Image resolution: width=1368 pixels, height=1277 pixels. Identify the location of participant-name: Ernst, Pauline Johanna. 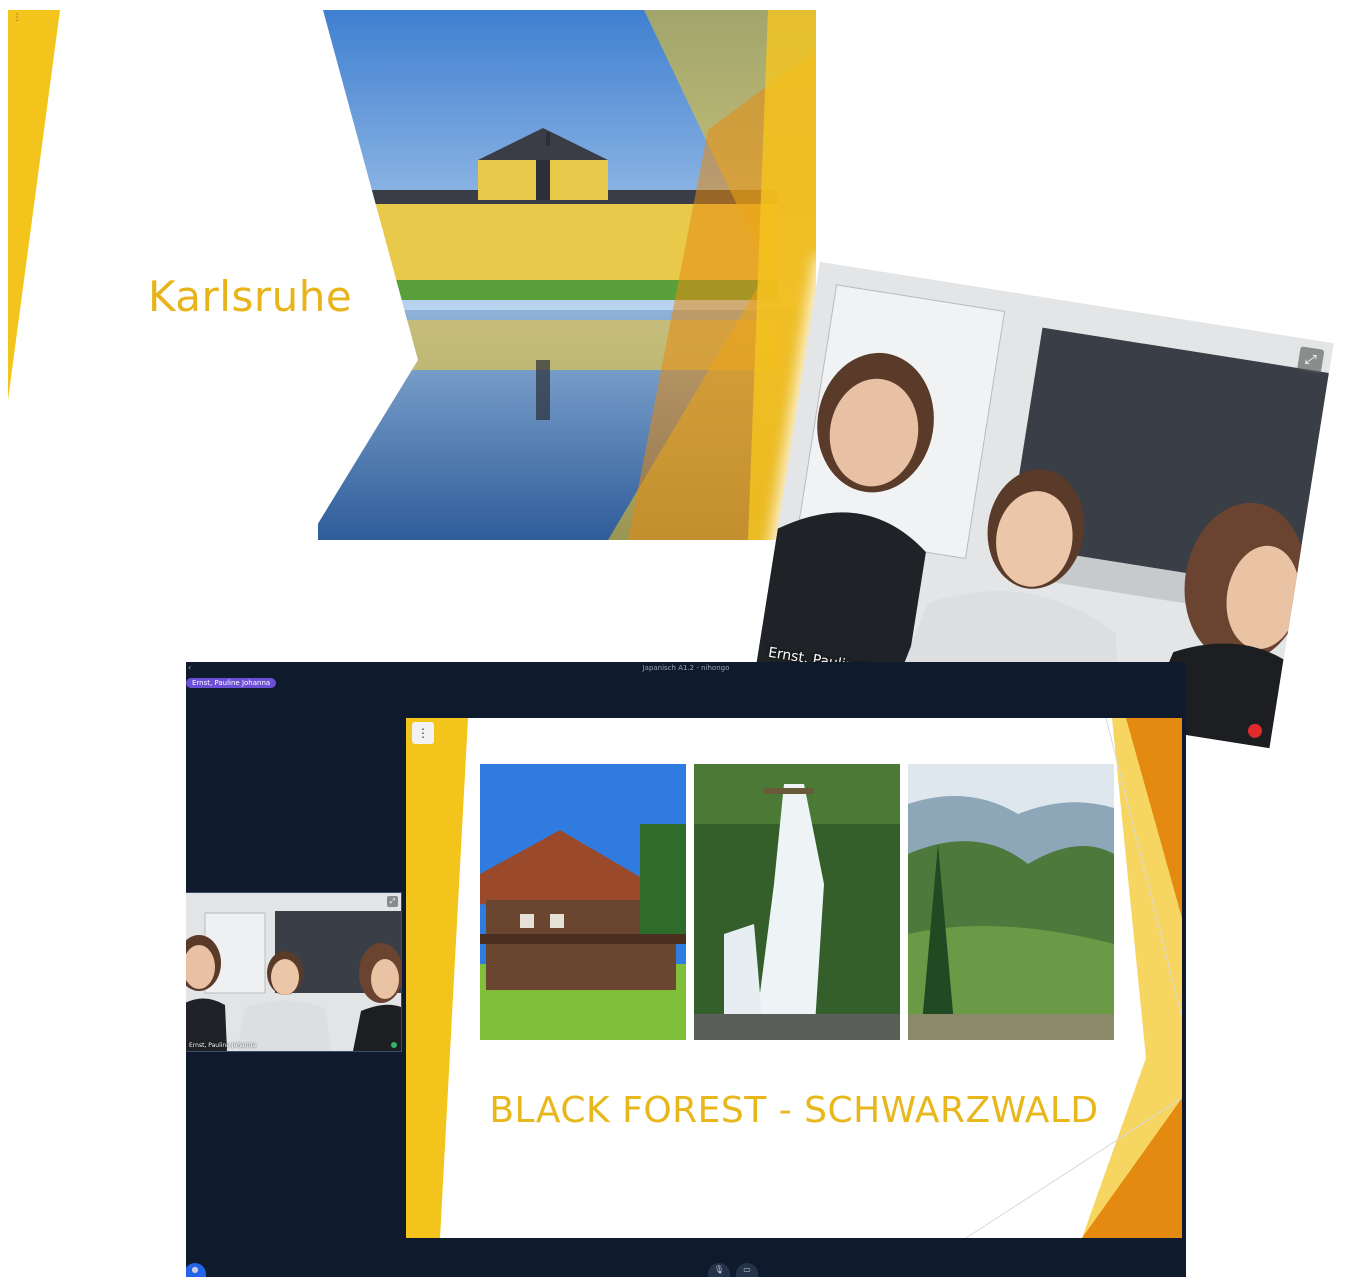
(223, 1045).